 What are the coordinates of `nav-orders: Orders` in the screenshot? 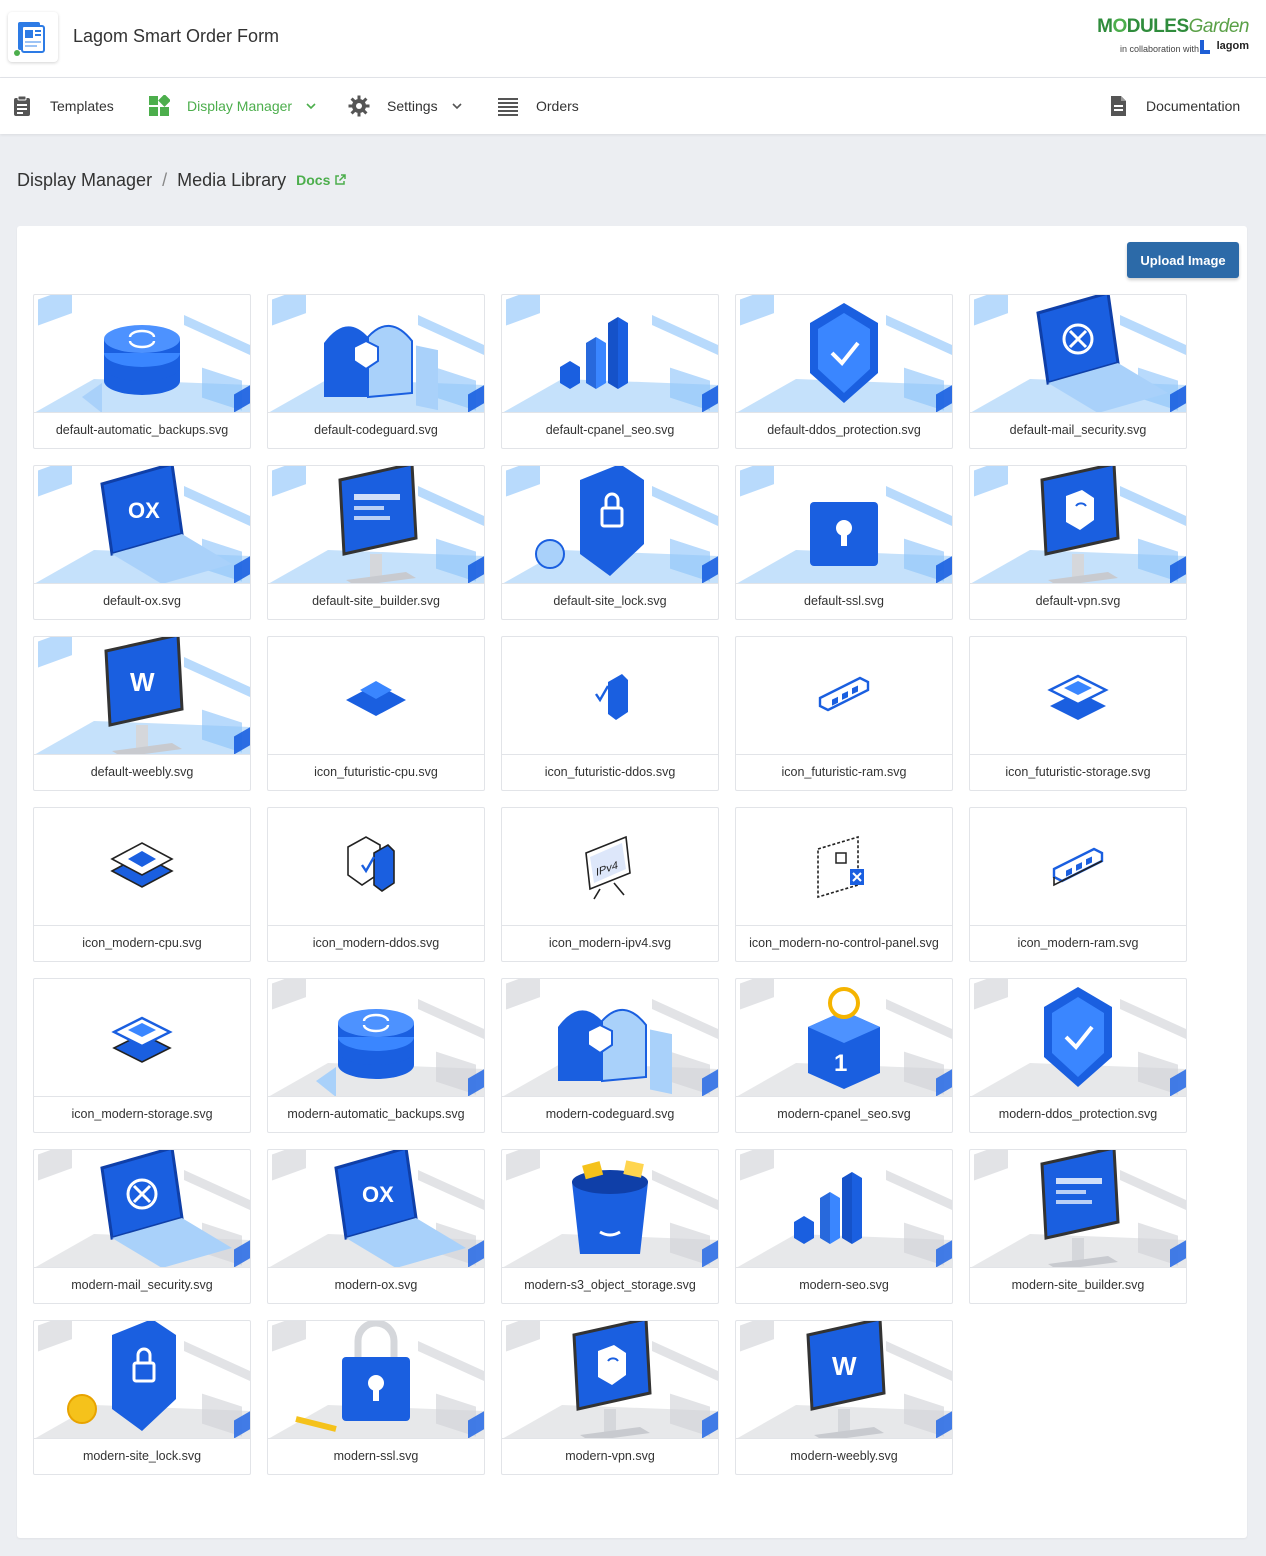 It's located at (538, 106).